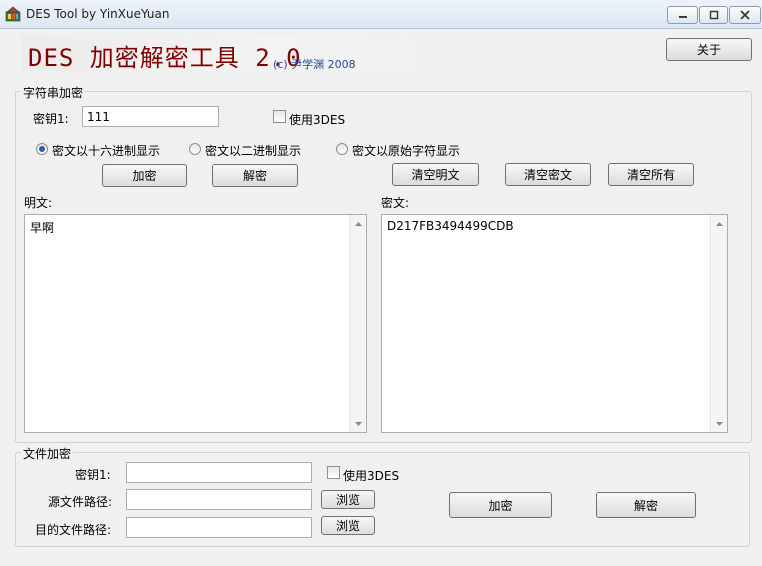  I want to click on close-icon, so click(745, 15).